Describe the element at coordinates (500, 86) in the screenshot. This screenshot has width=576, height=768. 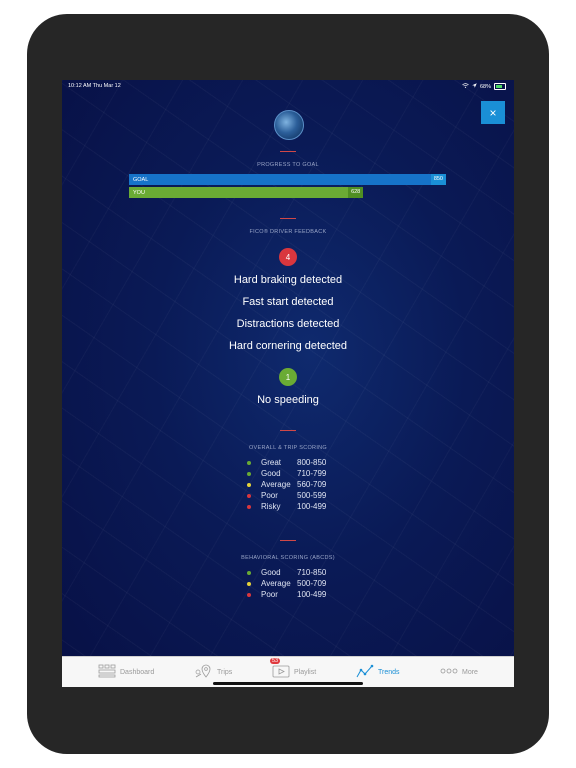
I see `battery-icon` at that location.